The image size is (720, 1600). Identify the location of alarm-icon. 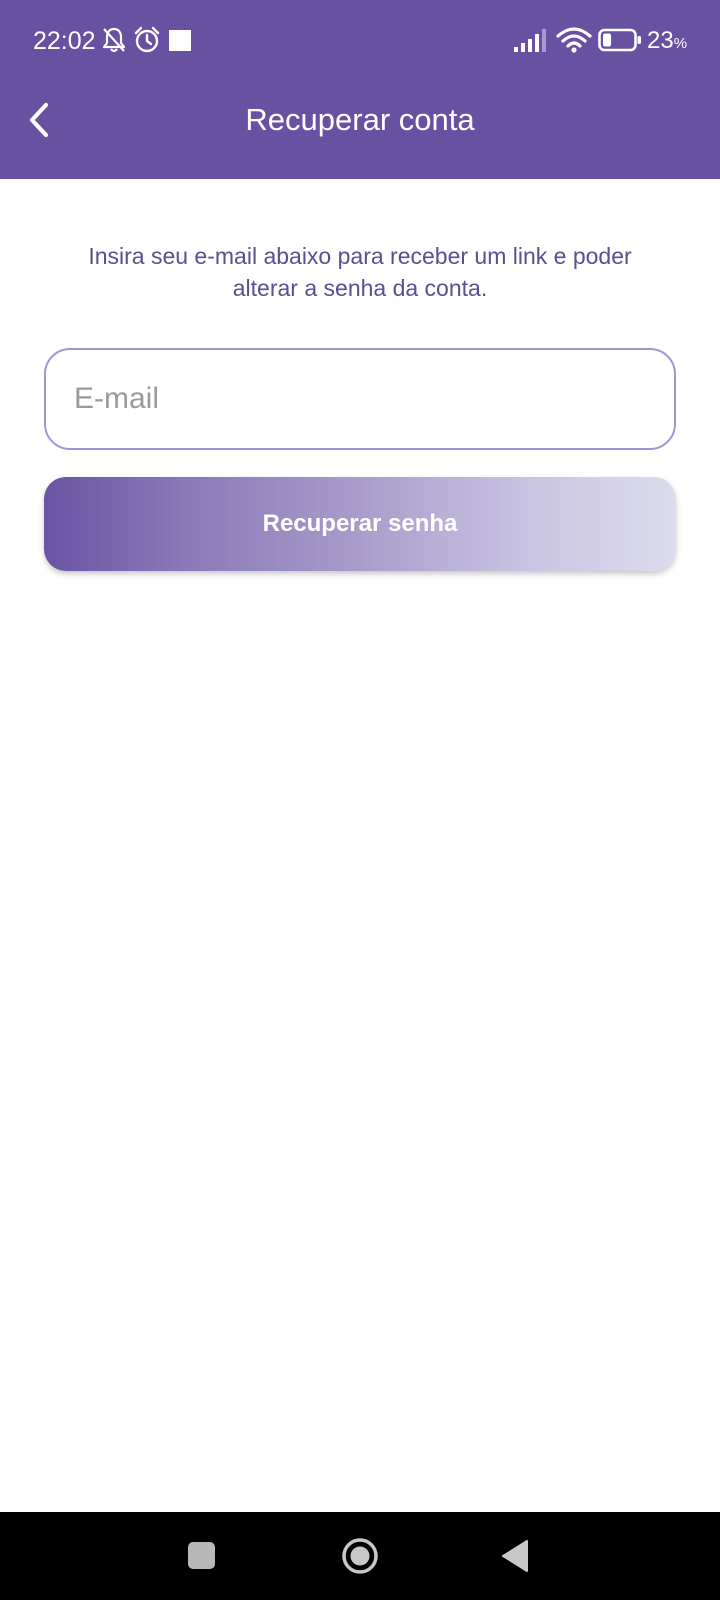
(147, 39).